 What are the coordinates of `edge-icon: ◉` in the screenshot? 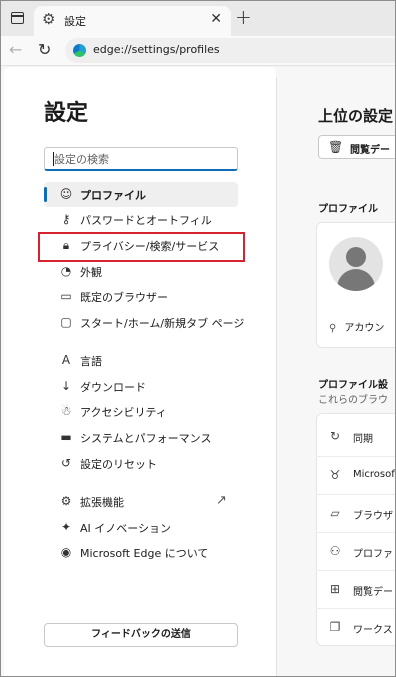 It's located at (66, 552).